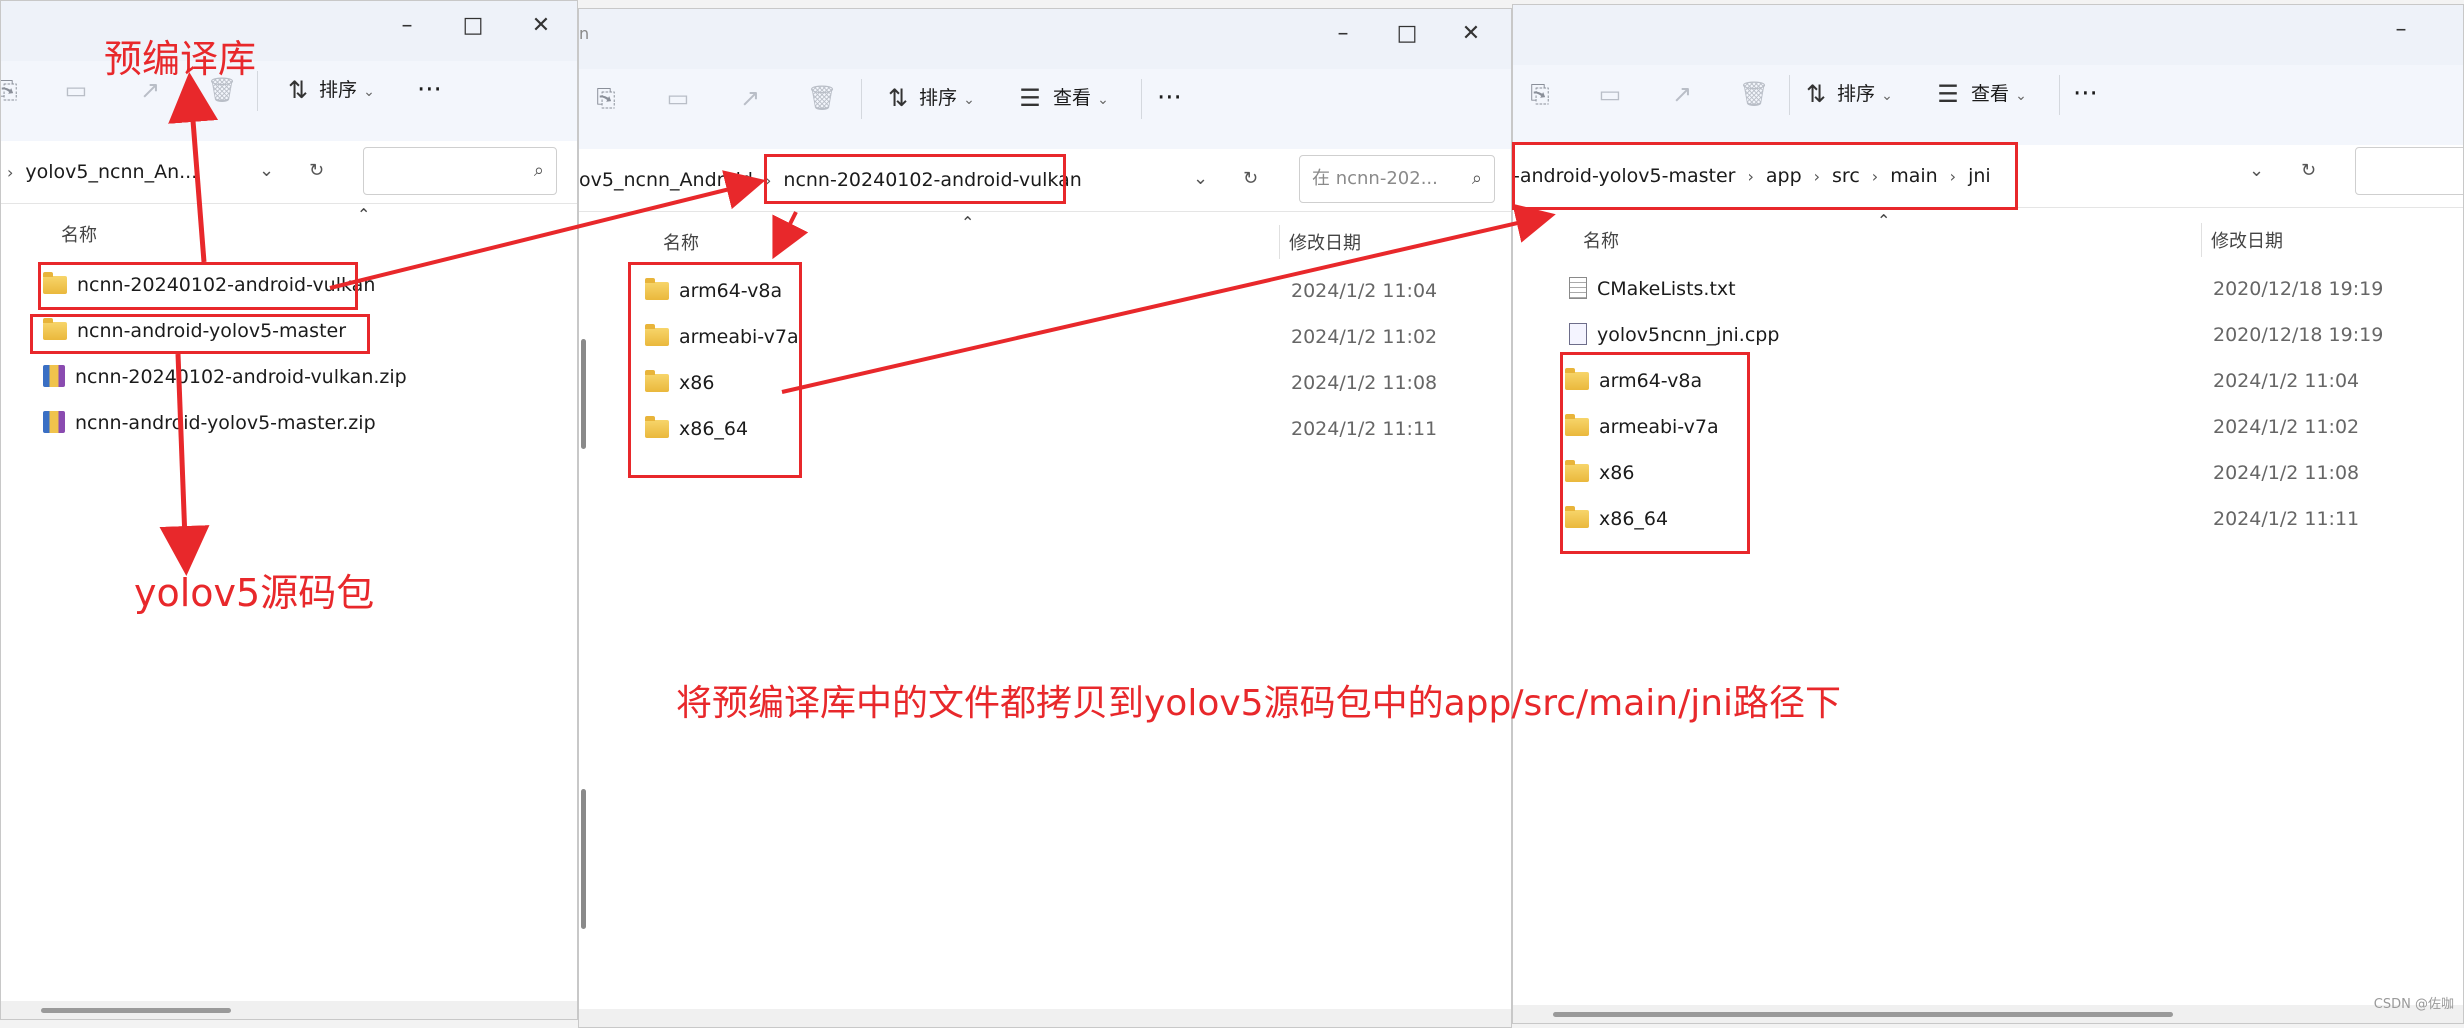 The image size is (2464, 1028). I want to click on file-name: x86, so click(1617, 473).